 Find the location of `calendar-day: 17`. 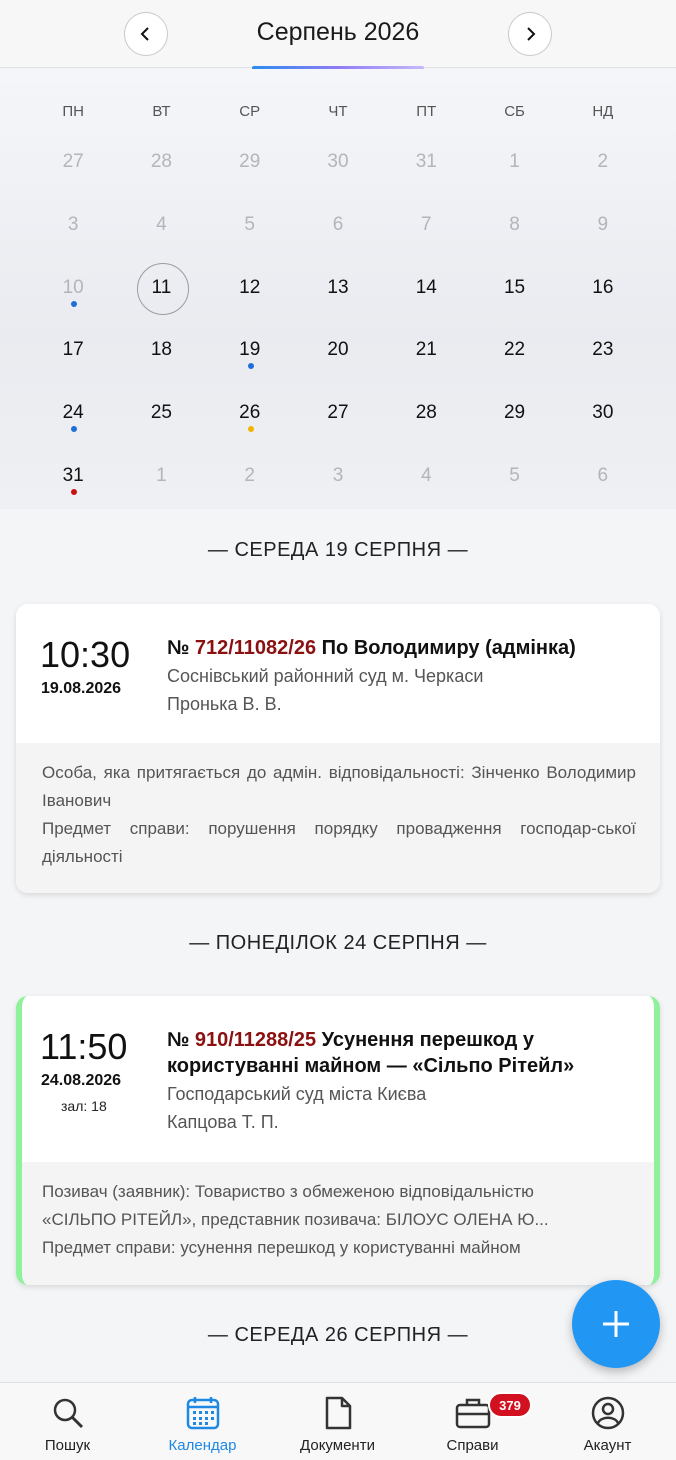

calendar-day: 17 is located at coordinates (73, 350).